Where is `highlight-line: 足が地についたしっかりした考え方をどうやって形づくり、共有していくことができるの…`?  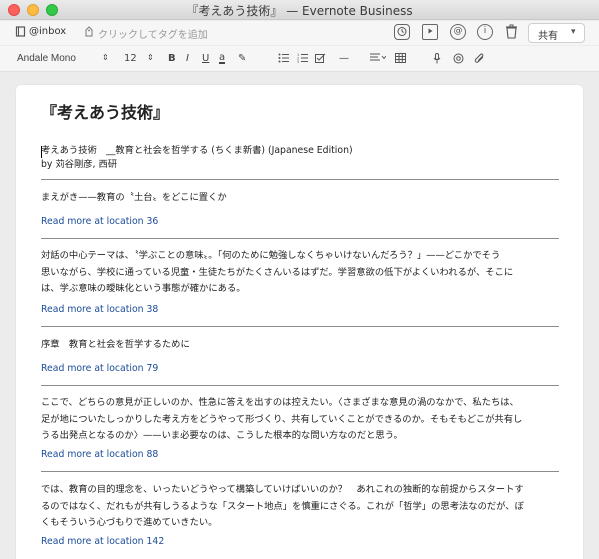 highlight-line: 足が地についたしっかりした考え方をどうやって形づくり、共有していくことができるの… is located at coordinates (282, 419).